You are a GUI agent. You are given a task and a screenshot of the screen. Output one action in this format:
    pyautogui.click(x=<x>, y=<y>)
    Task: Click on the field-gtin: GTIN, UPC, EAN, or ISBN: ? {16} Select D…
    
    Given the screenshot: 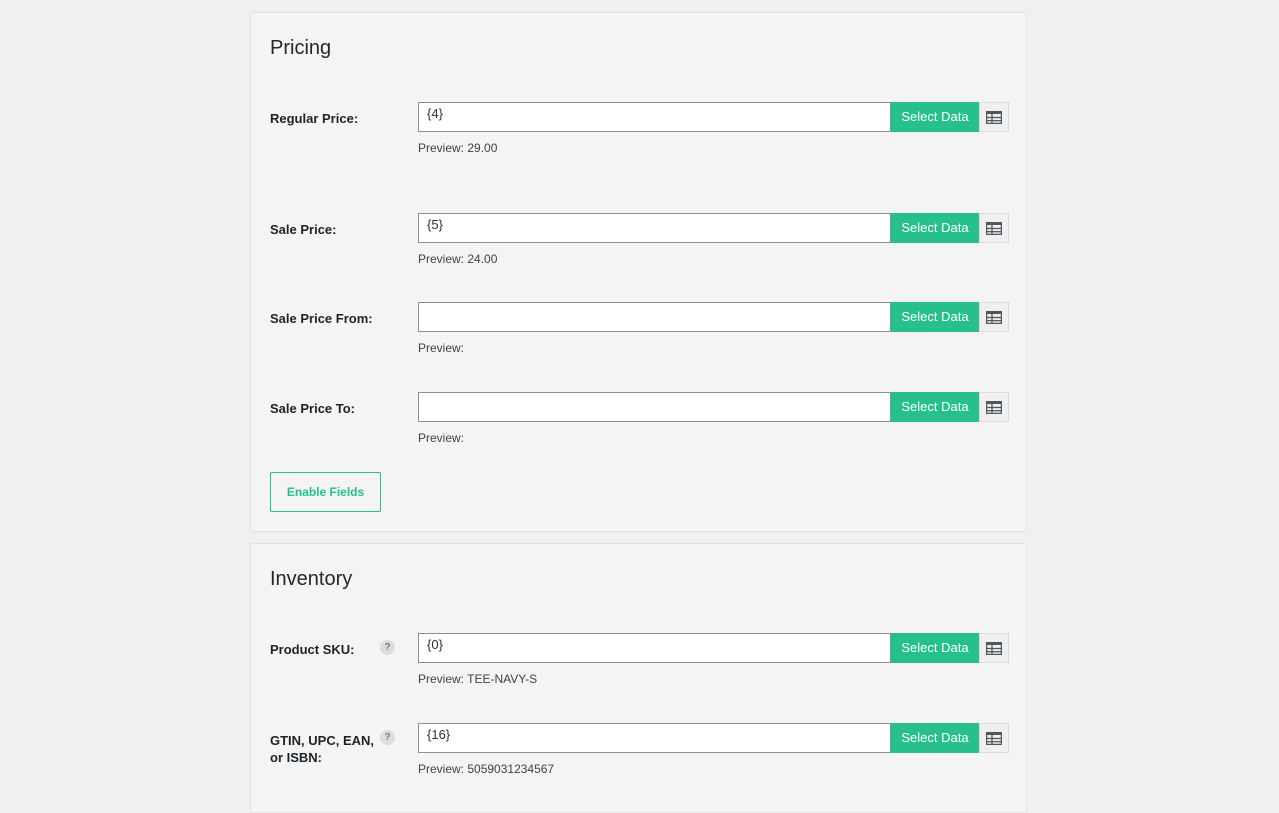 What is the action you would take?
    pyautogui.click(x=640, y=753)
    